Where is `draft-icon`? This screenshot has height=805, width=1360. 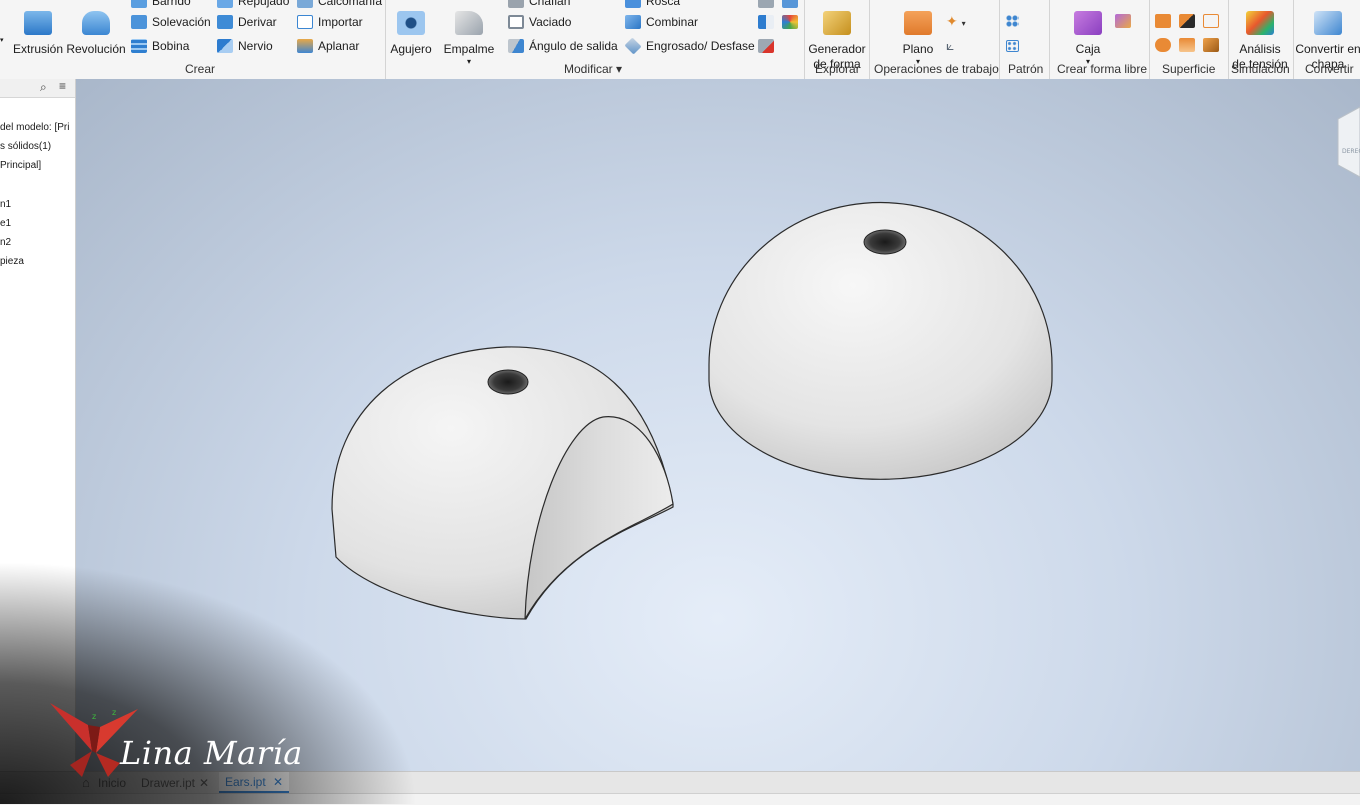
draft-icon is located at coordinates (516, 46).